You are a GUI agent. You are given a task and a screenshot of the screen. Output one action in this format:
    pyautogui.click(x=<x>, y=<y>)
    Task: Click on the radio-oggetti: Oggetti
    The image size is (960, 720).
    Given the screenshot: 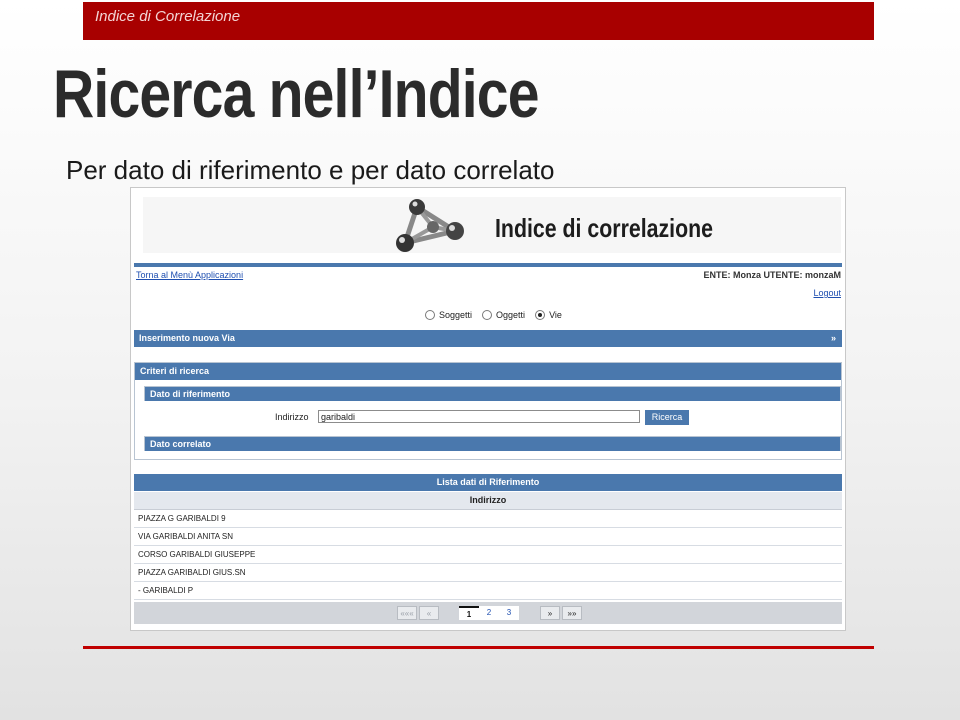 What is the action you would take?
    pyautogui.click(x=503, y=315)
    